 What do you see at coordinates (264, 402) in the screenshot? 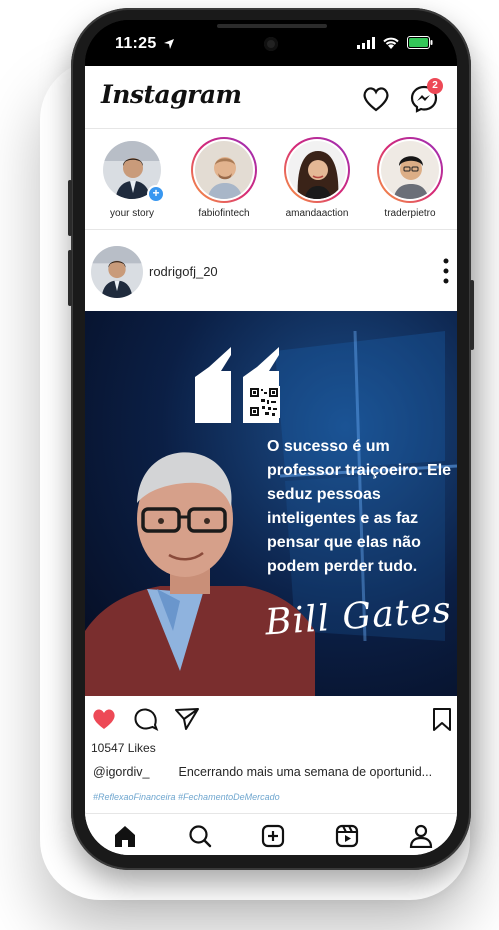
I see `qr-code-icon` at bounding box center [264, 402].